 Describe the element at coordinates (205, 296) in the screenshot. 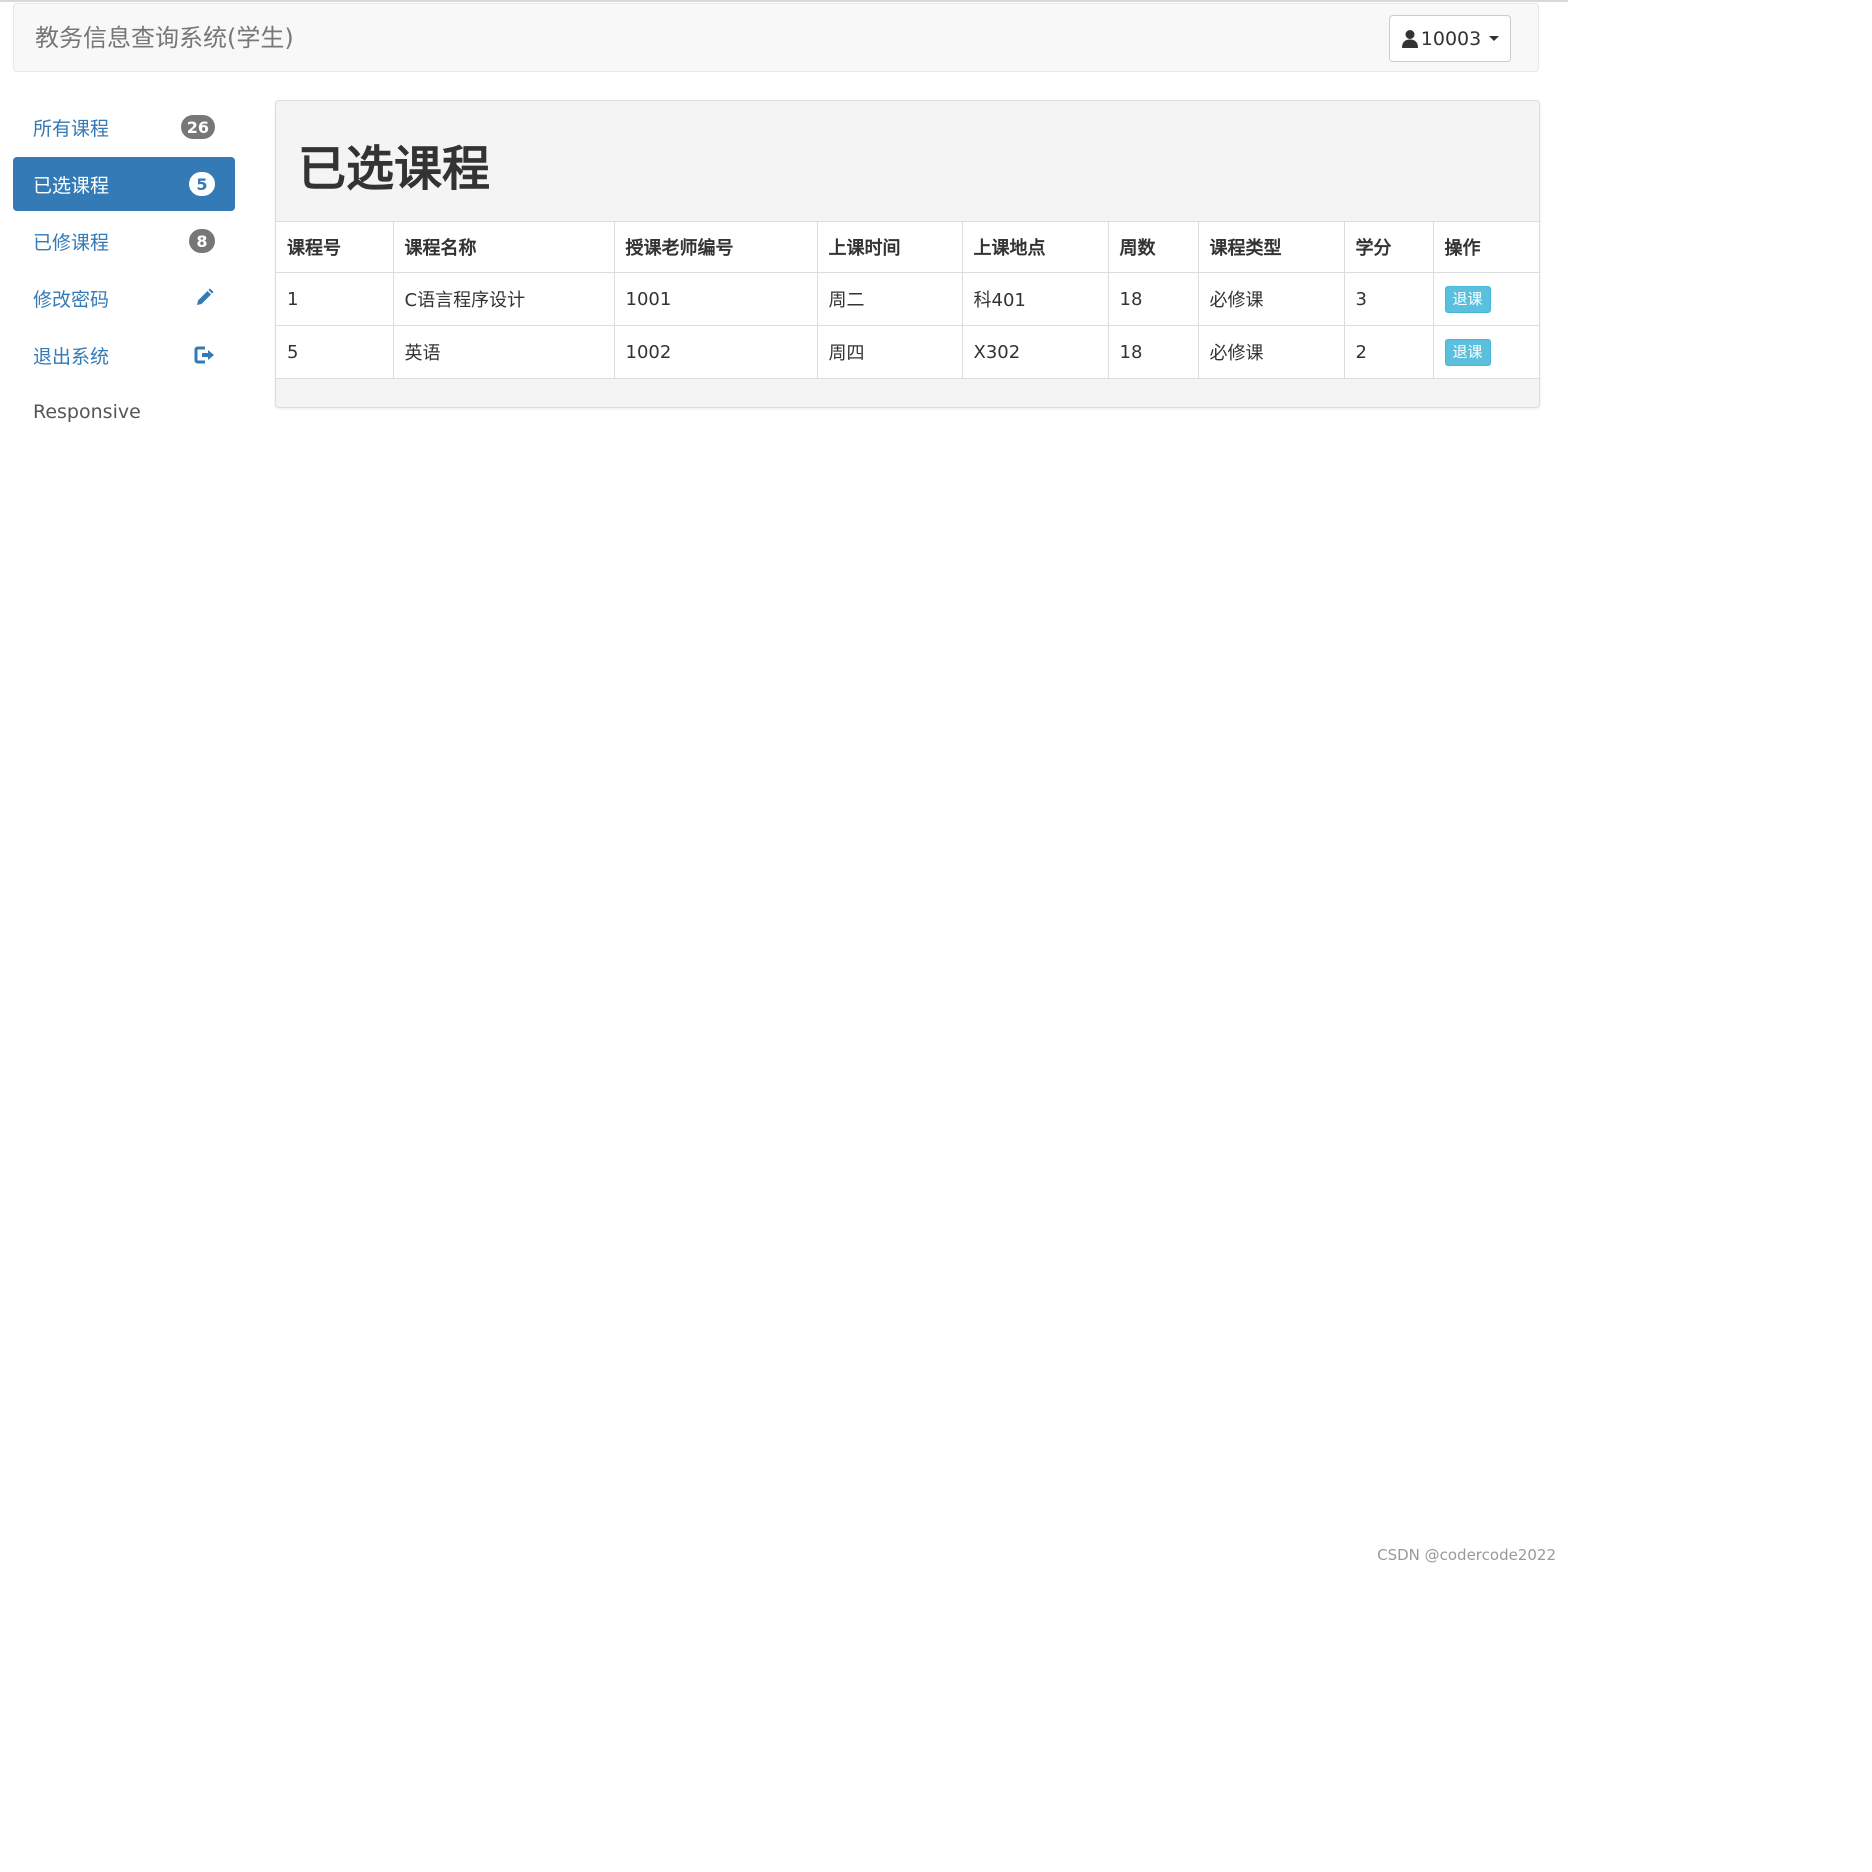

I see `pencil-icon` at that location.